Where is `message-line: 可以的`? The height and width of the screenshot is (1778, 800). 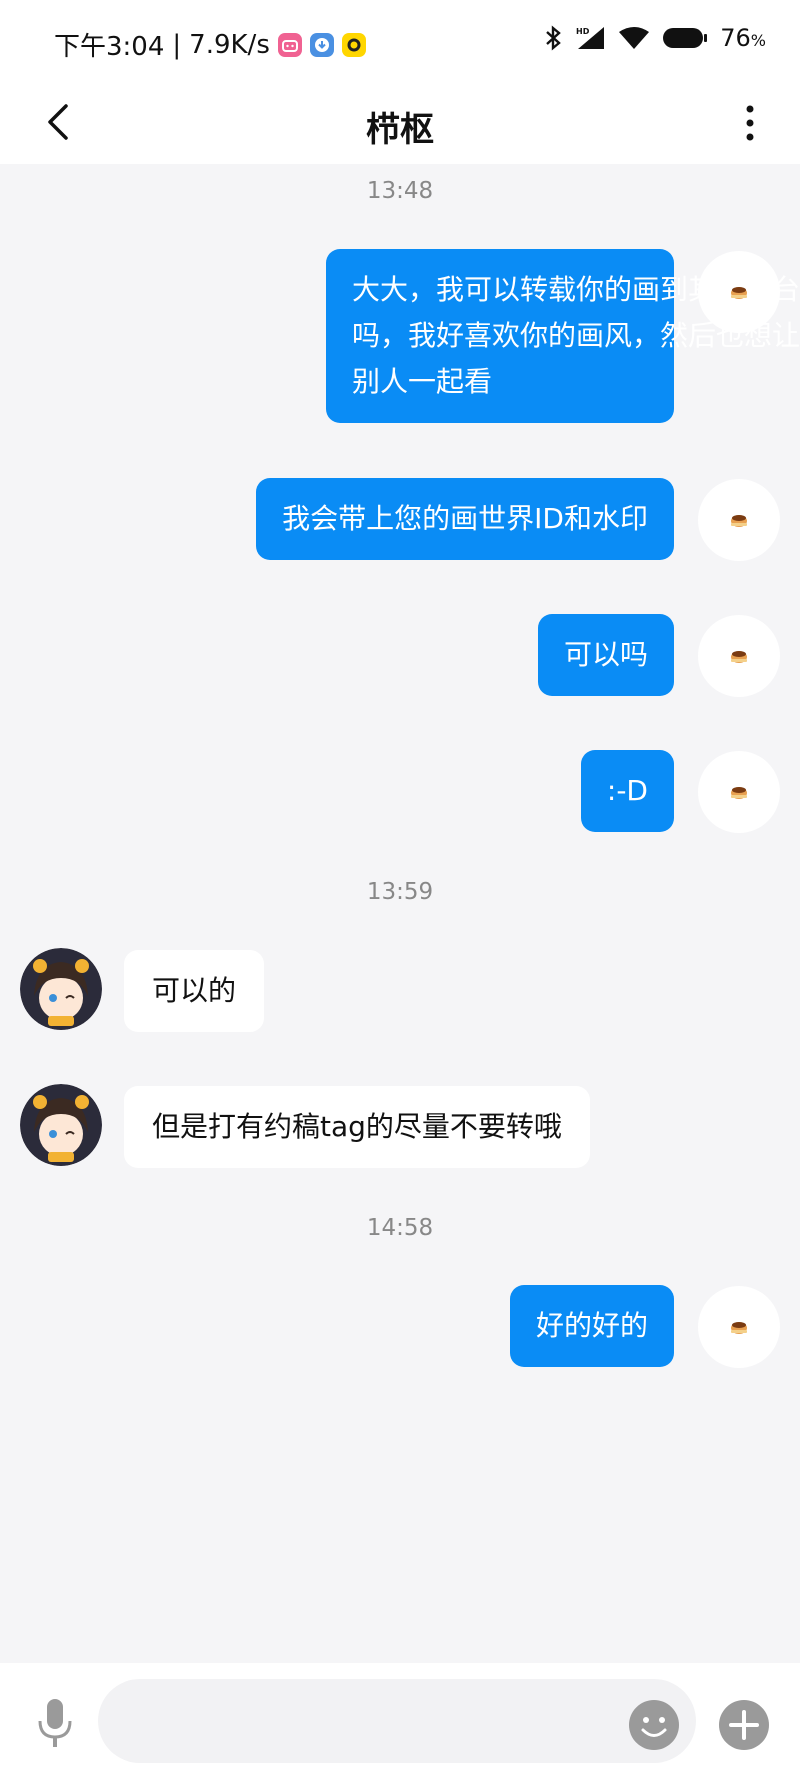
message-line: 可以的 is located at coordinates (194, 990).